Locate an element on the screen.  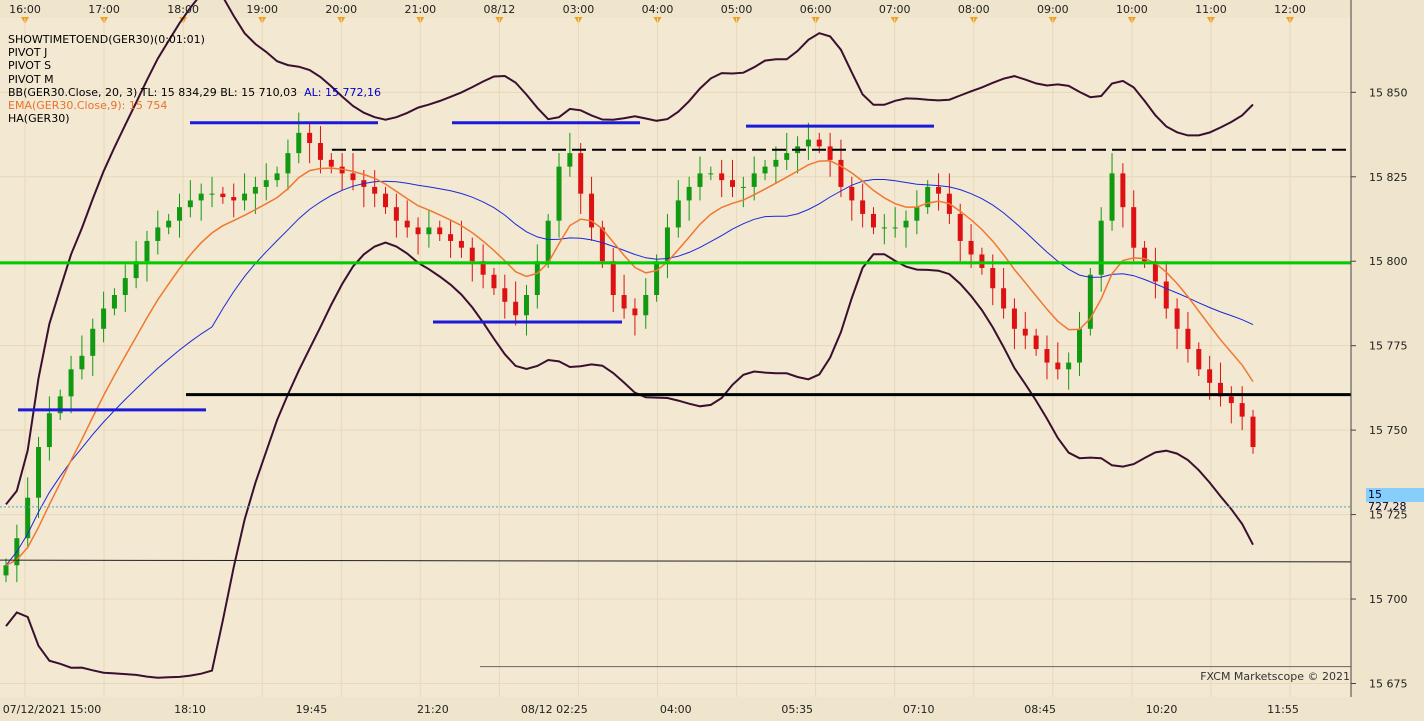
bottom-time-label: 08/12 02:25 is located at coordinates (554, 709).